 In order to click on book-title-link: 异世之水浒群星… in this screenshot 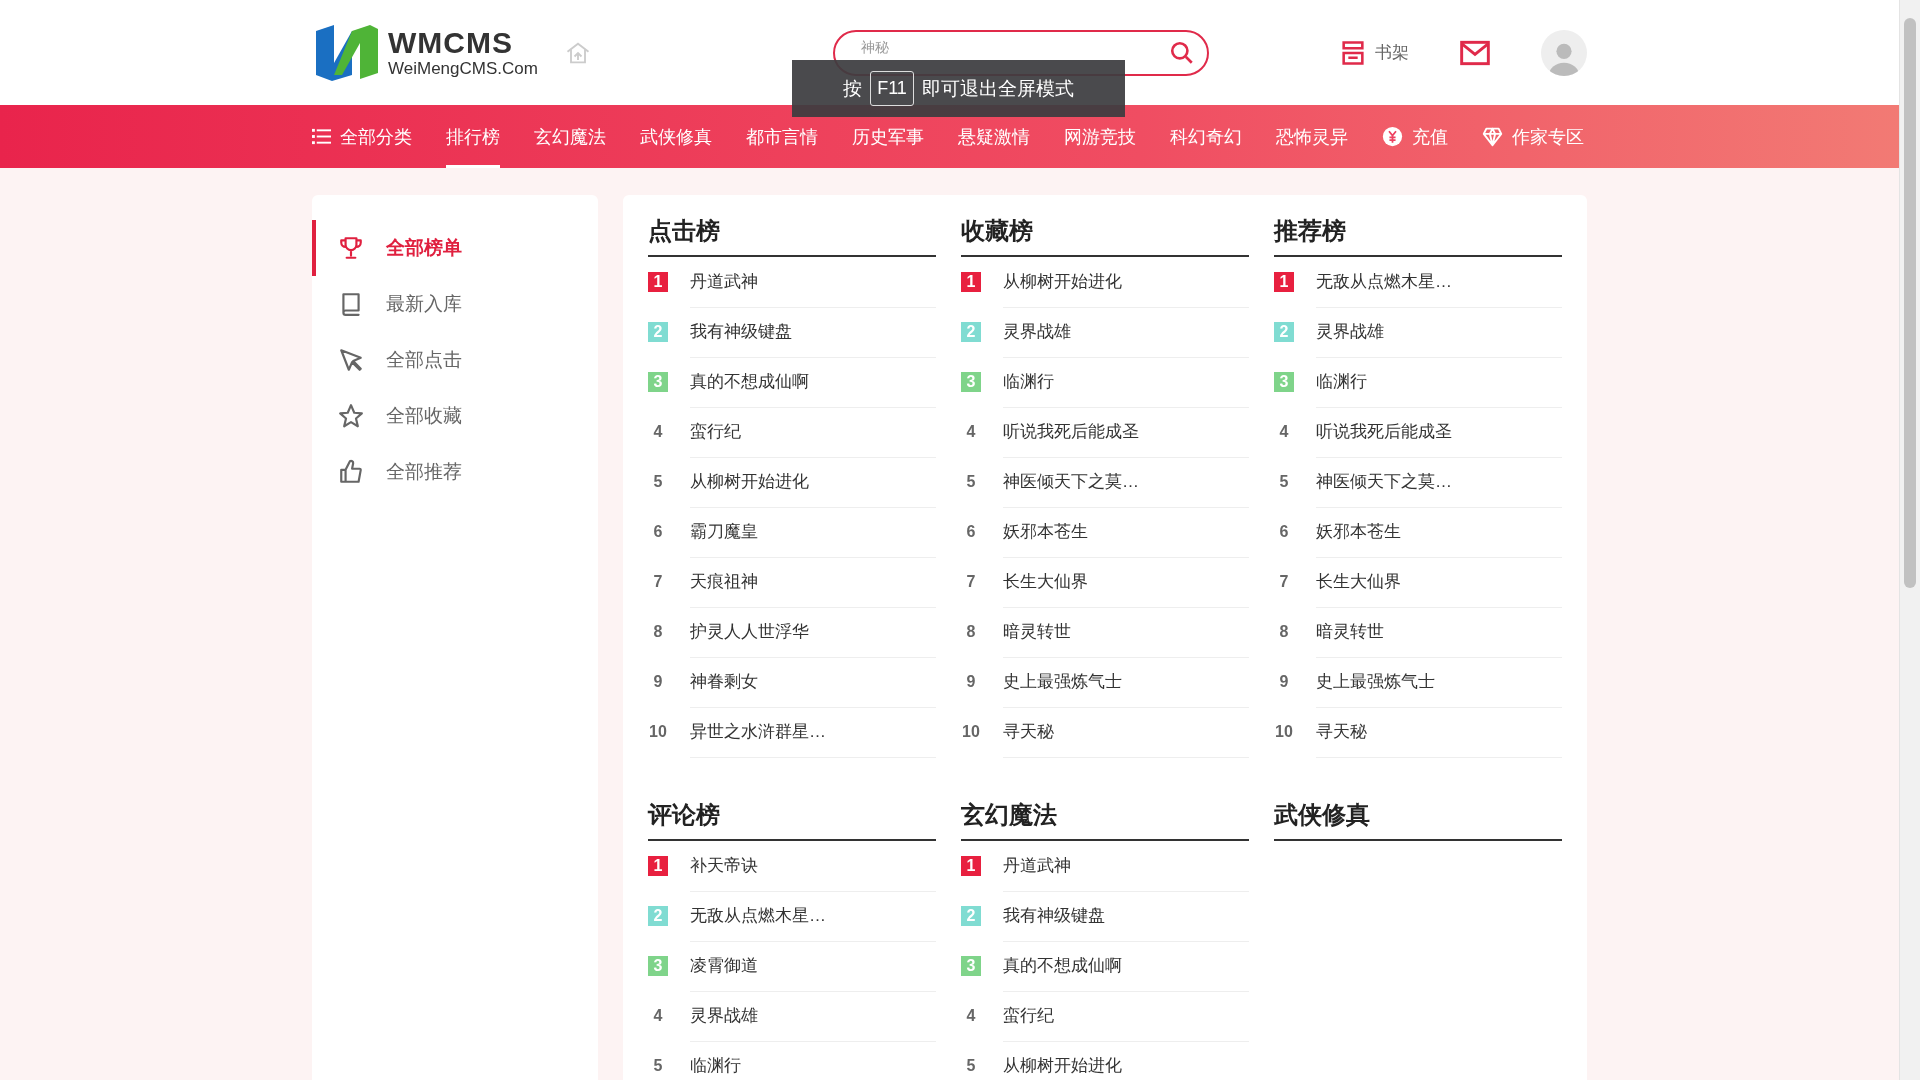, I will do `click(813, 732)`.